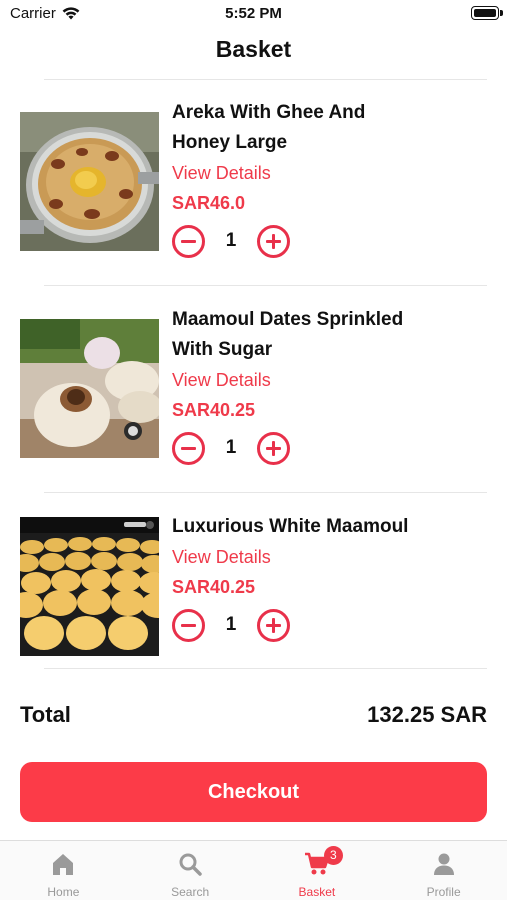  What do you see at coordinates (288, 319) in the screenshot?
I see `item-name: Maamoul Dates Sprinkled` at bounding box center [288, 319].